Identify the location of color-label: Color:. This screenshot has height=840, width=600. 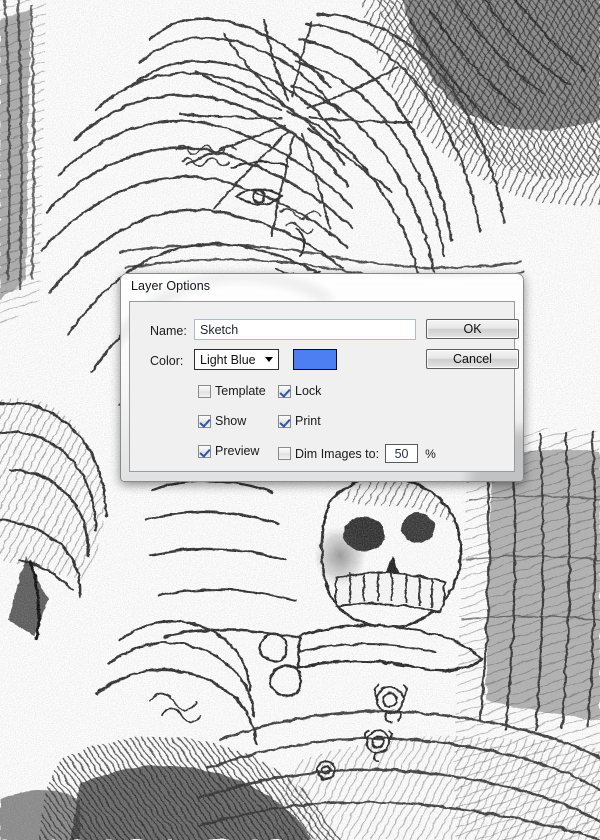
(167, 361).